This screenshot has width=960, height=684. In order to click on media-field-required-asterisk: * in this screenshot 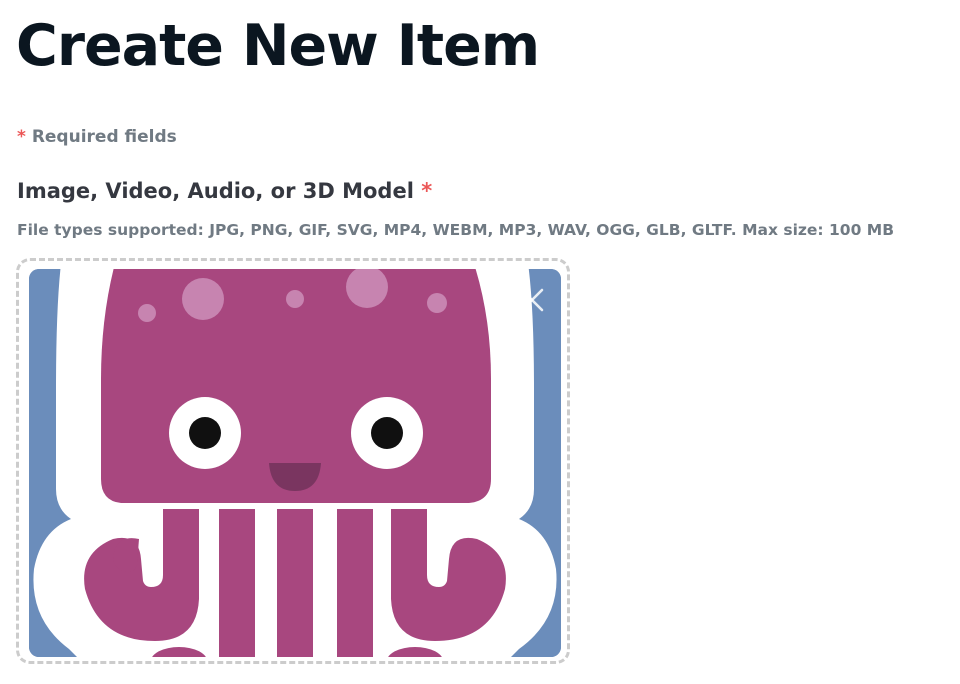, I will do `click(427, 191)`.